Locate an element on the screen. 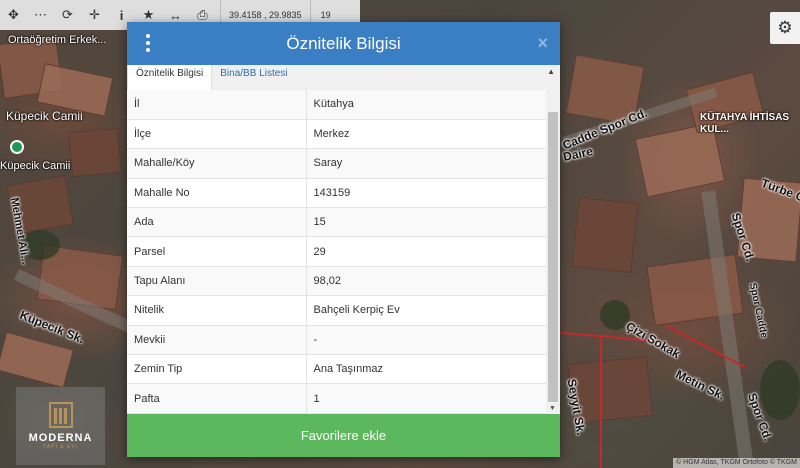 The image size is (800, 468). attribute-value: Saray is located at coordinates (426, 163).